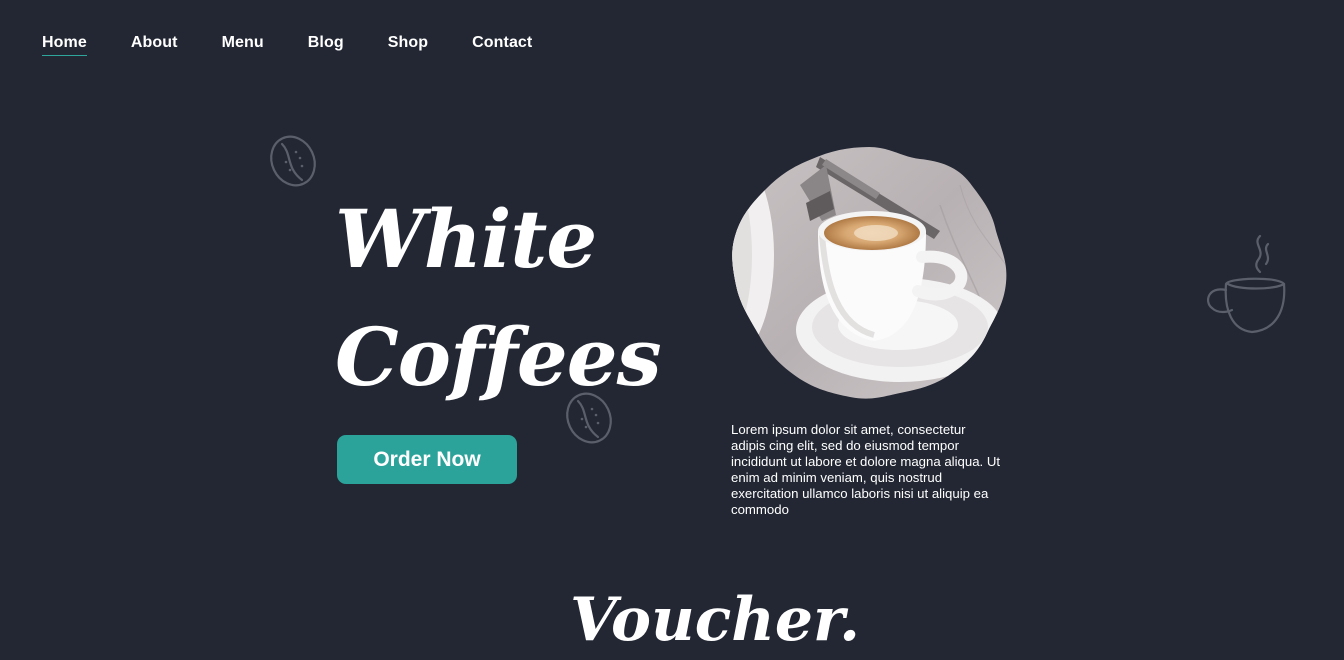 Image resolution: width=1344 pixels, height=660 pixels. Describe the element at coordinates (408, 44) in the screenshot. I see `nav-shop-link: Shop` at that location.